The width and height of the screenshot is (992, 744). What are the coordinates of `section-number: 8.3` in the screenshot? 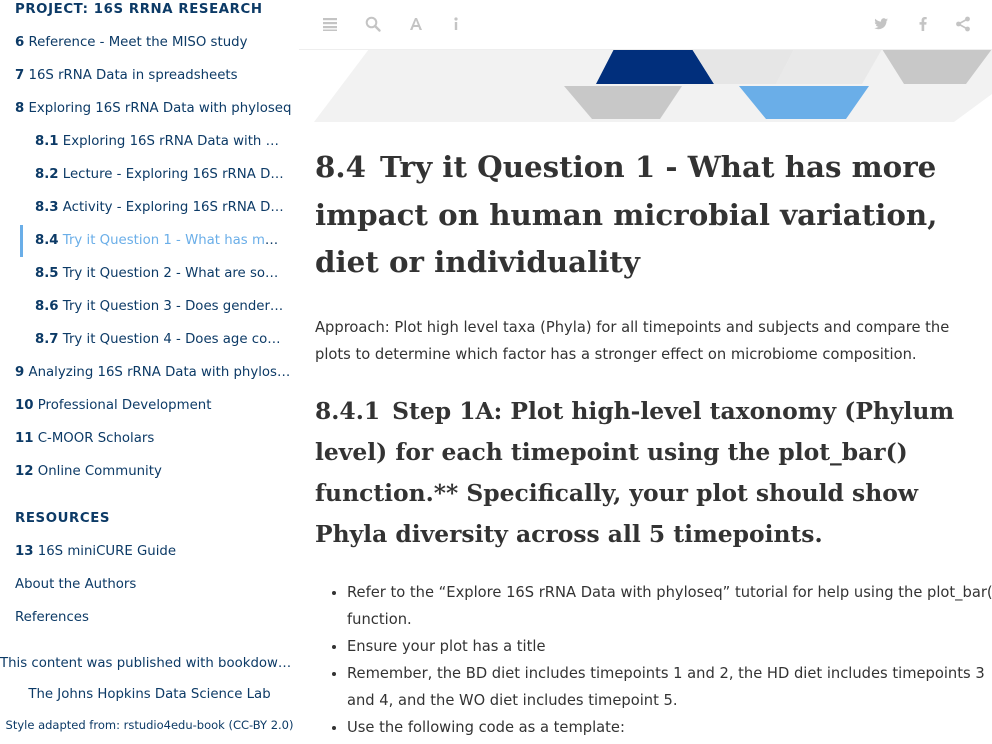 It's located at (47, 207).